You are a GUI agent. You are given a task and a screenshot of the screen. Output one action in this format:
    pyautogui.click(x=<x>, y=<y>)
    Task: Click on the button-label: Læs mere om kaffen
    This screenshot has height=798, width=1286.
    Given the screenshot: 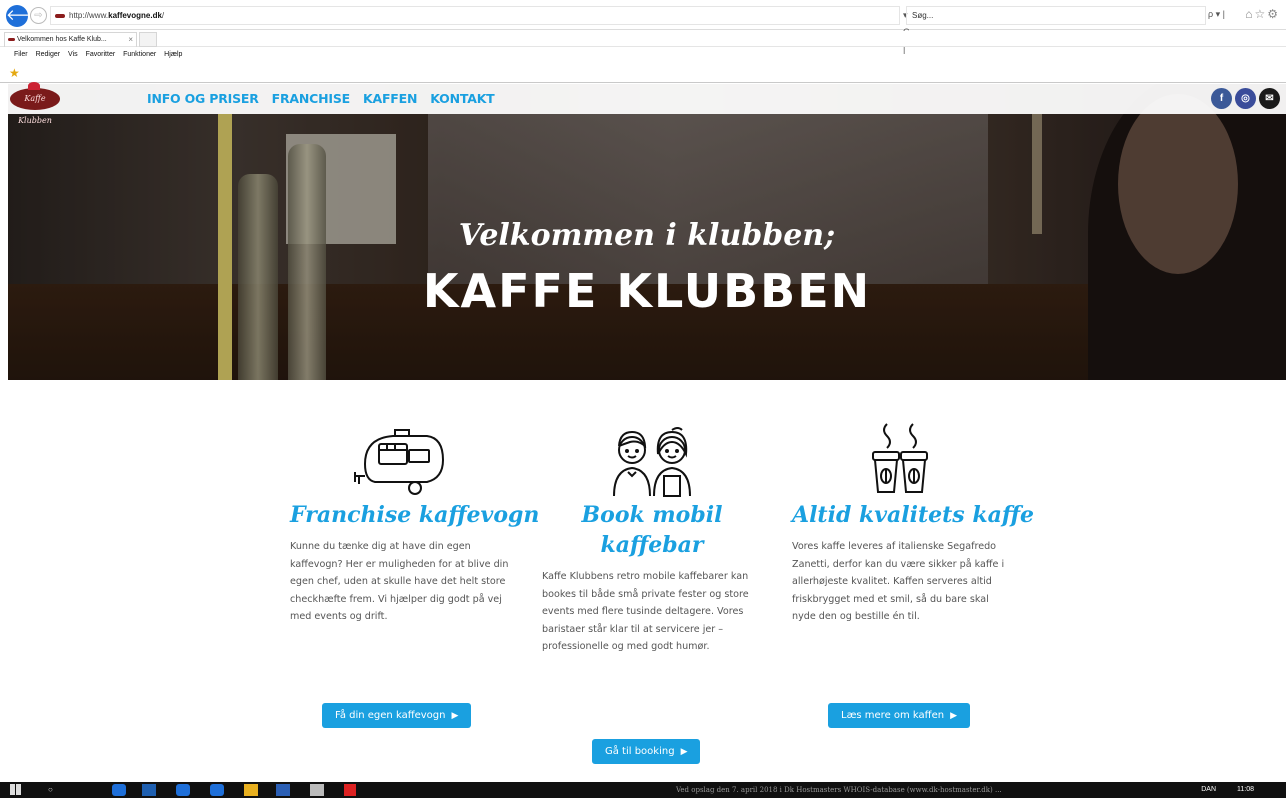 What is the action you would take?
    pyautogui.click(x=893, y=715)
    